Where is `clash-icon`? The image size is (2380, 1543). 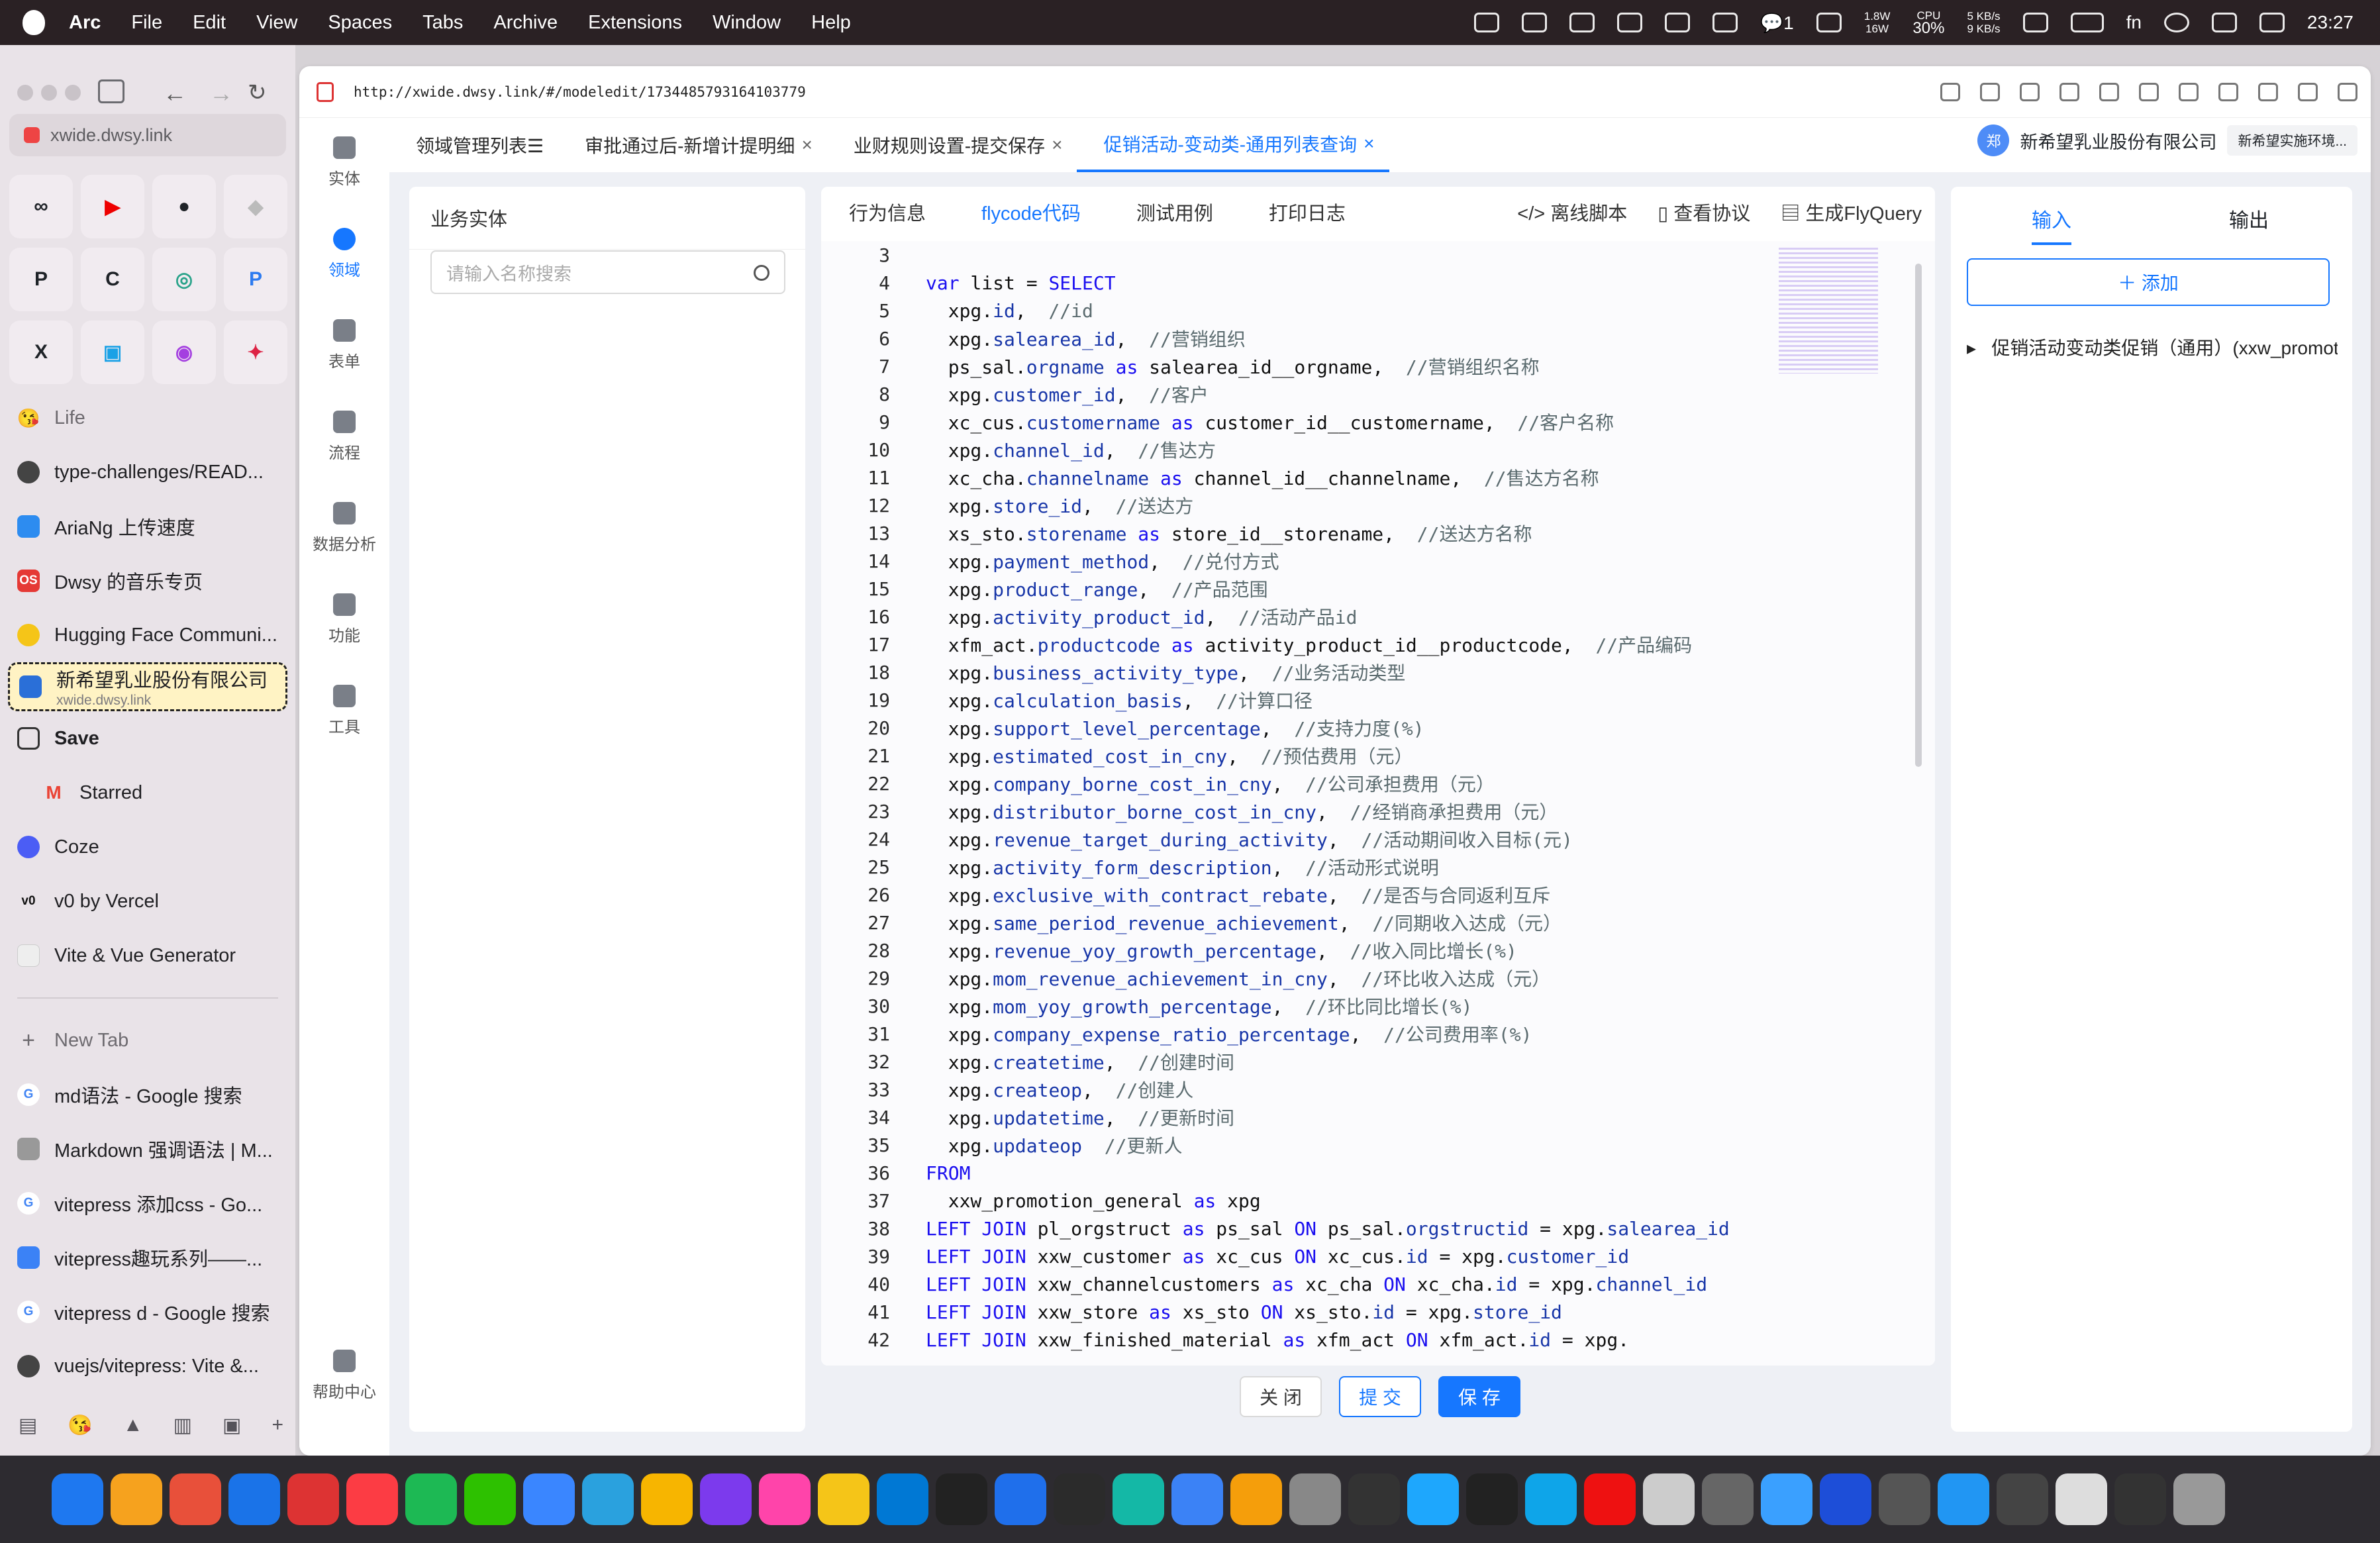 clash-icon is located at coordinates (1678, 22).